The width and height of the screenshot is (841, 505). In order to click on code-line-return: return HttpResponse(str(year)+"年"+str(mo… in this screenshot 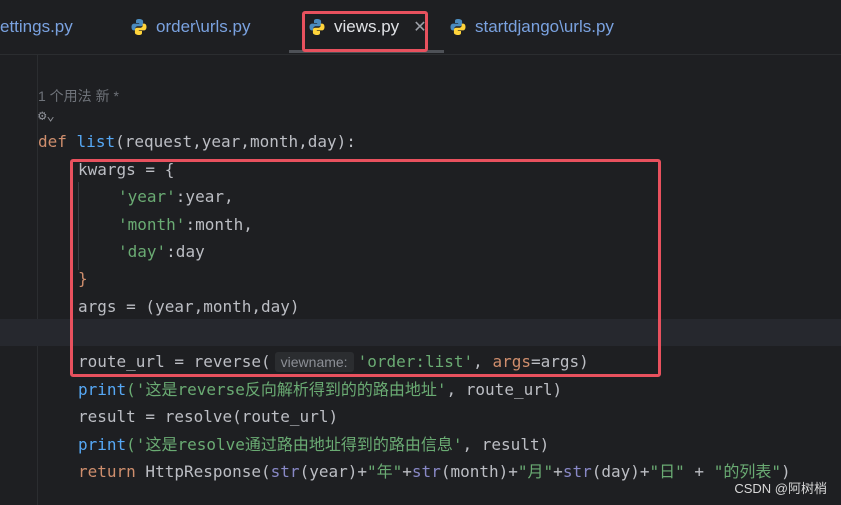, I will do `click(434, 471)`.